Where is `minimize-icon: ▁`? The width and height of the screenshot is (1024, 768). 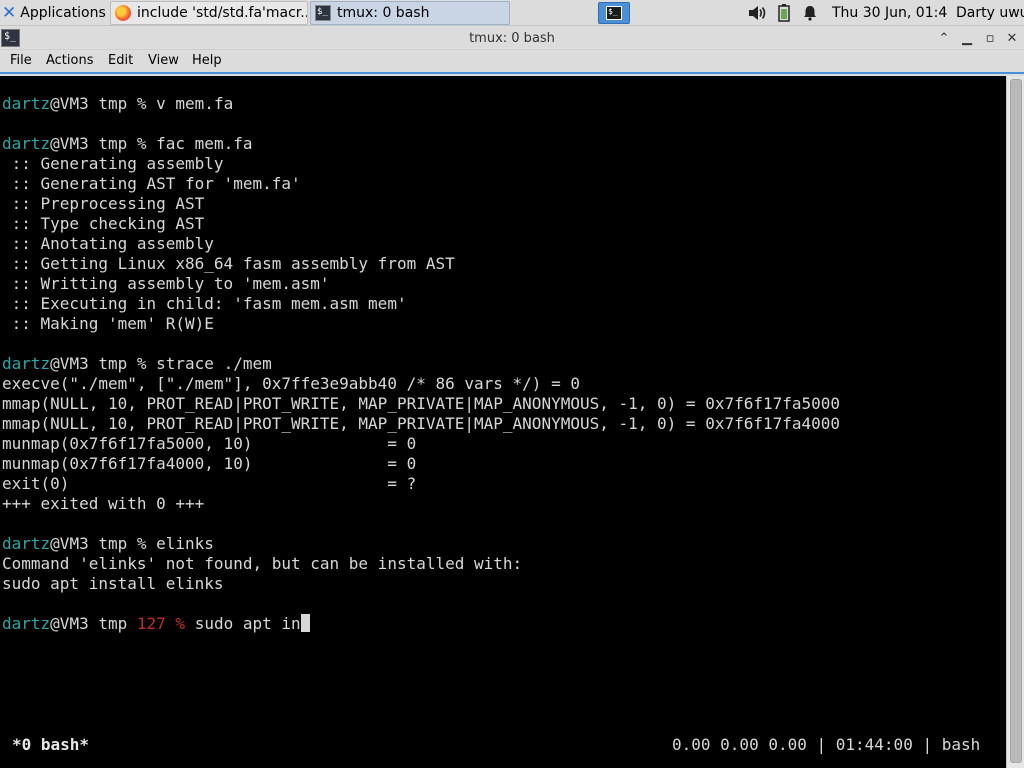
minimize-icon: ▁ is located at coordinates (967, 38).